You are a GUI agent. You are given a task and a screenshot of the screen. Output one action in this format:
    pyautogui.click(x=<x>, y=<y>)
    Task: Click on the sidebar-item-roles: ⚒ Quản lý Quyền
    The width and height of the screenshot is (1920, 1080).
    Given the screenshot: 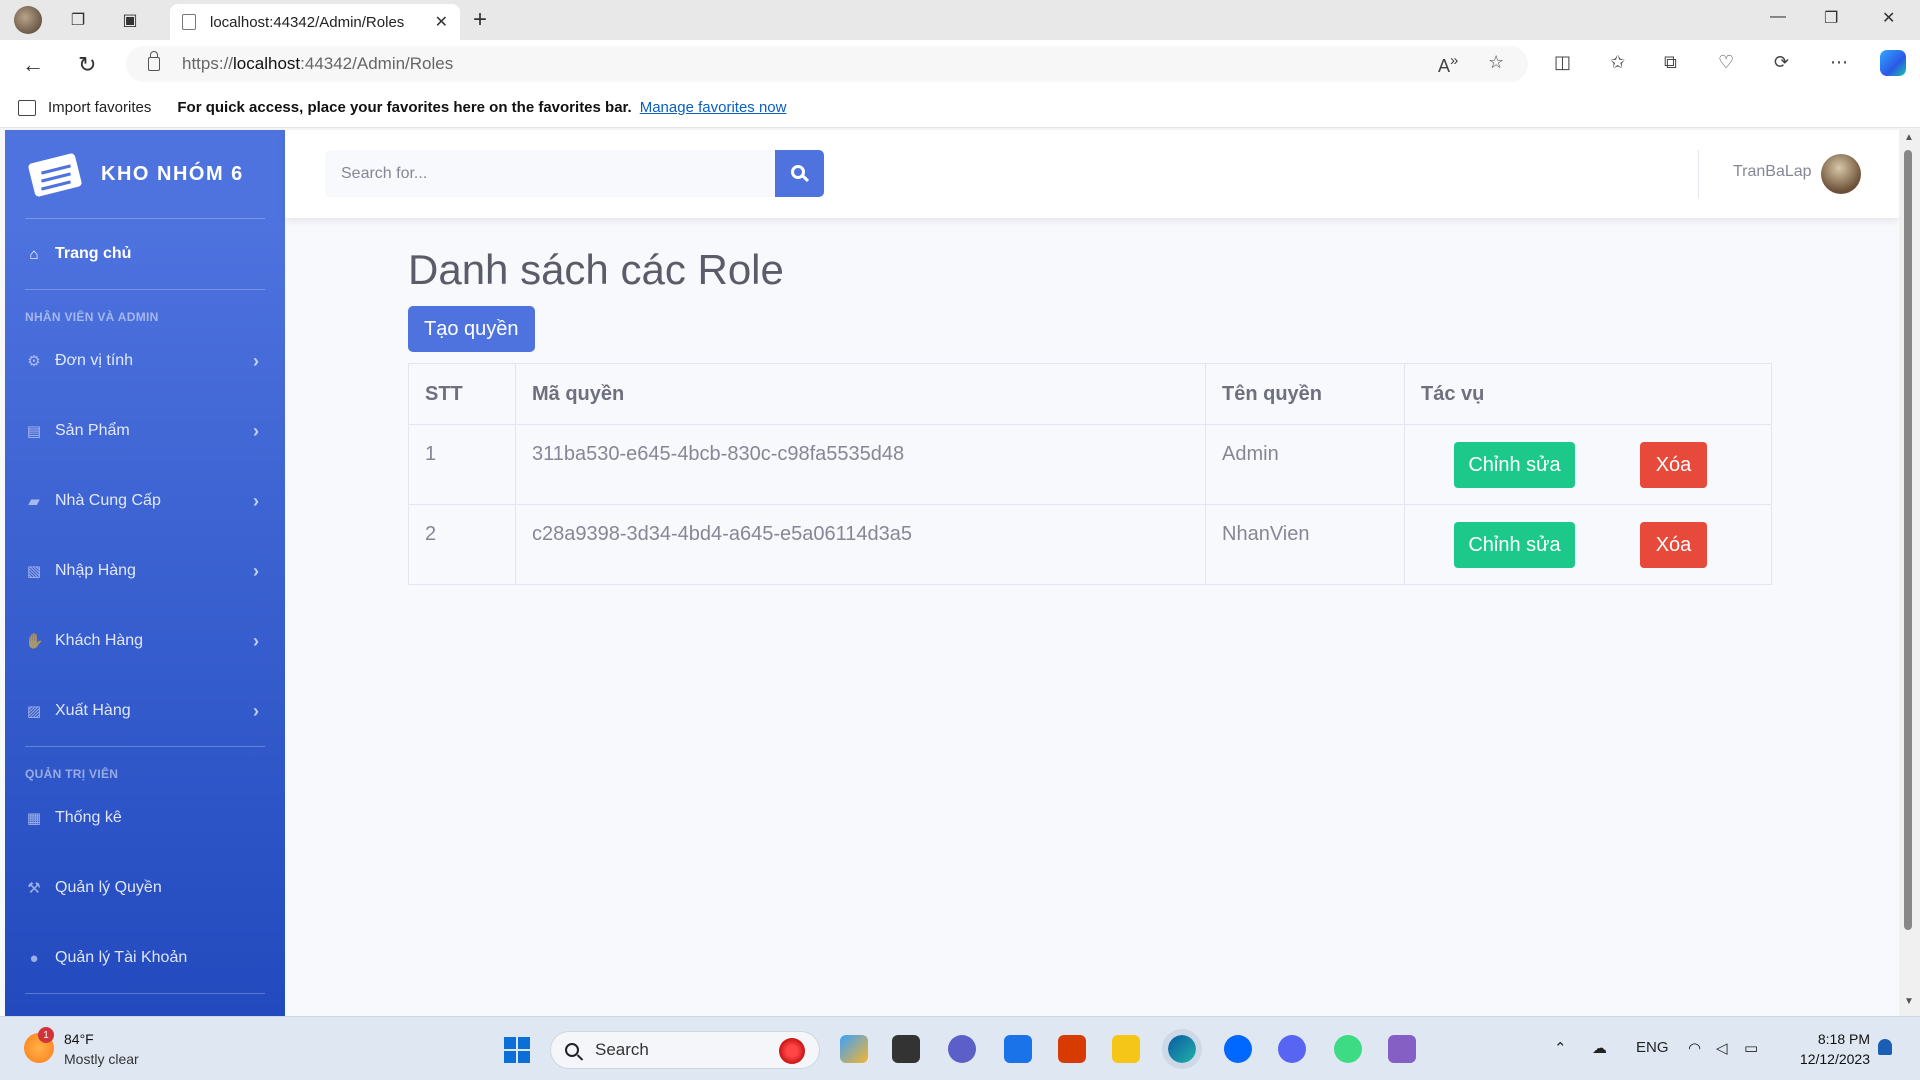 What is the action you would take?
    pyautogui.click(x=145, y=888)
    